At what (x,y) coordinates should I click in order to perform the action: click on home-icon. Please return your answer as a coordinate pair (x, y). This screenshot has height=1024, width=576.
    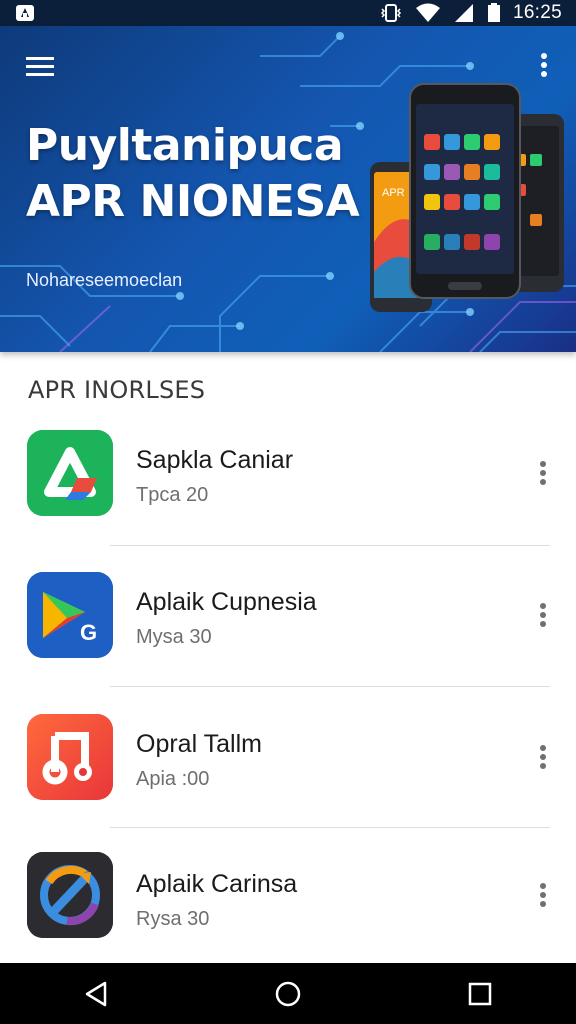
    Looking at the image, I should click on (288, 993).